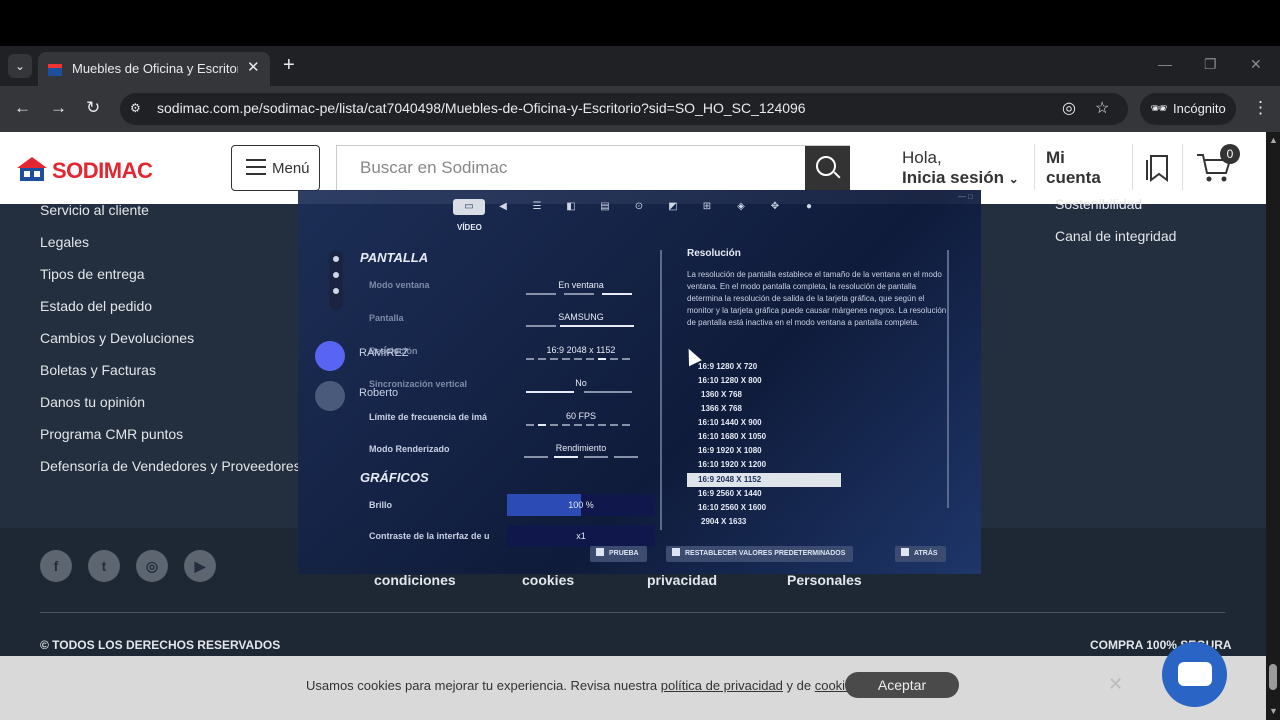  What do you see at coordinates (673, 207) in the screenshot?
I see `controller-layout-icon: ◩` at bounding box center [673, 207].